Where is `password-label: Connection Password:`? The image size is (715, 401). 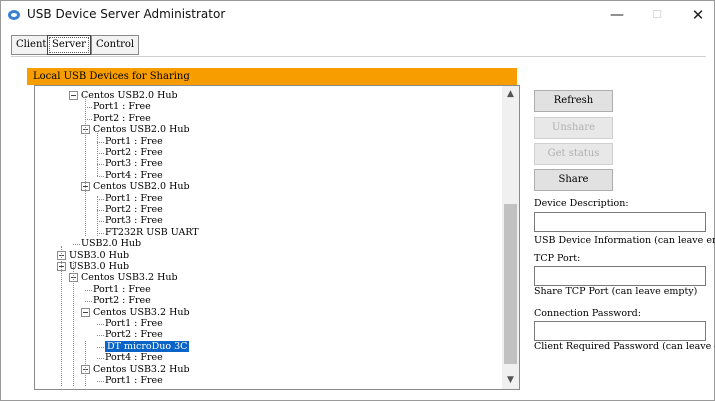
password-label: Connection Password: is located at coordinates (587, 313).